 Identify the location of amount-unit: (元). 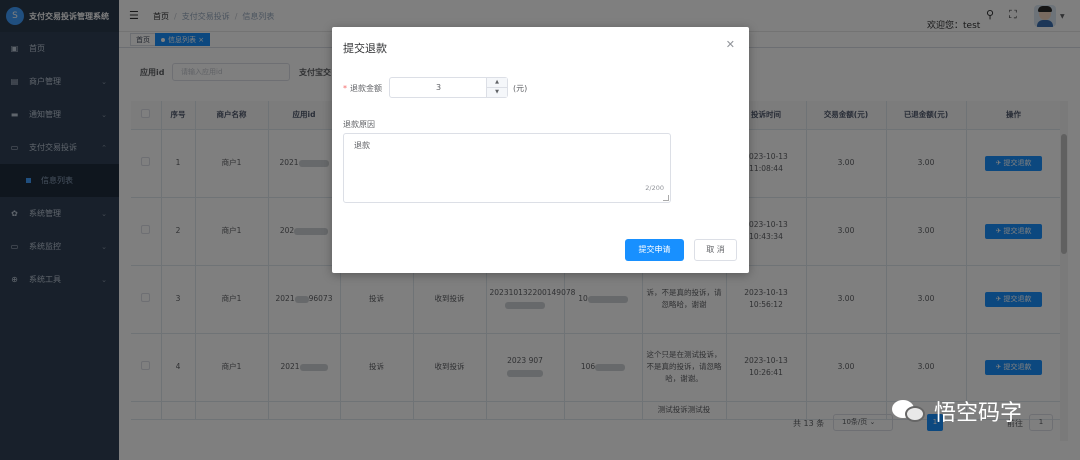
(520, 88).